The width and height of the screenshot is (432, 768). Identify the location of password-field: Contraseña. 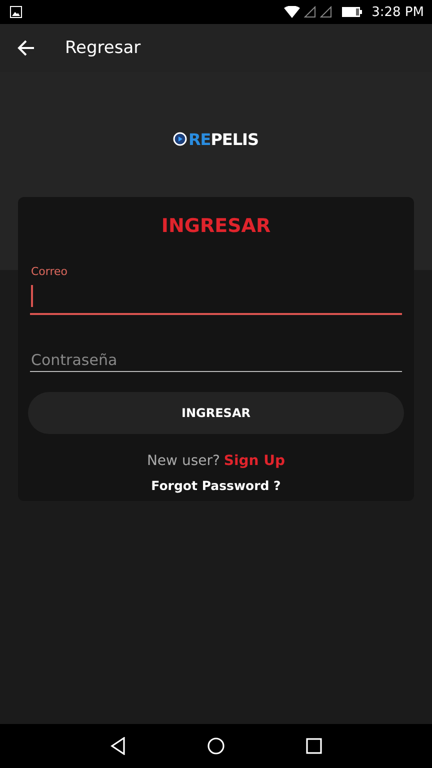
(216, 358).